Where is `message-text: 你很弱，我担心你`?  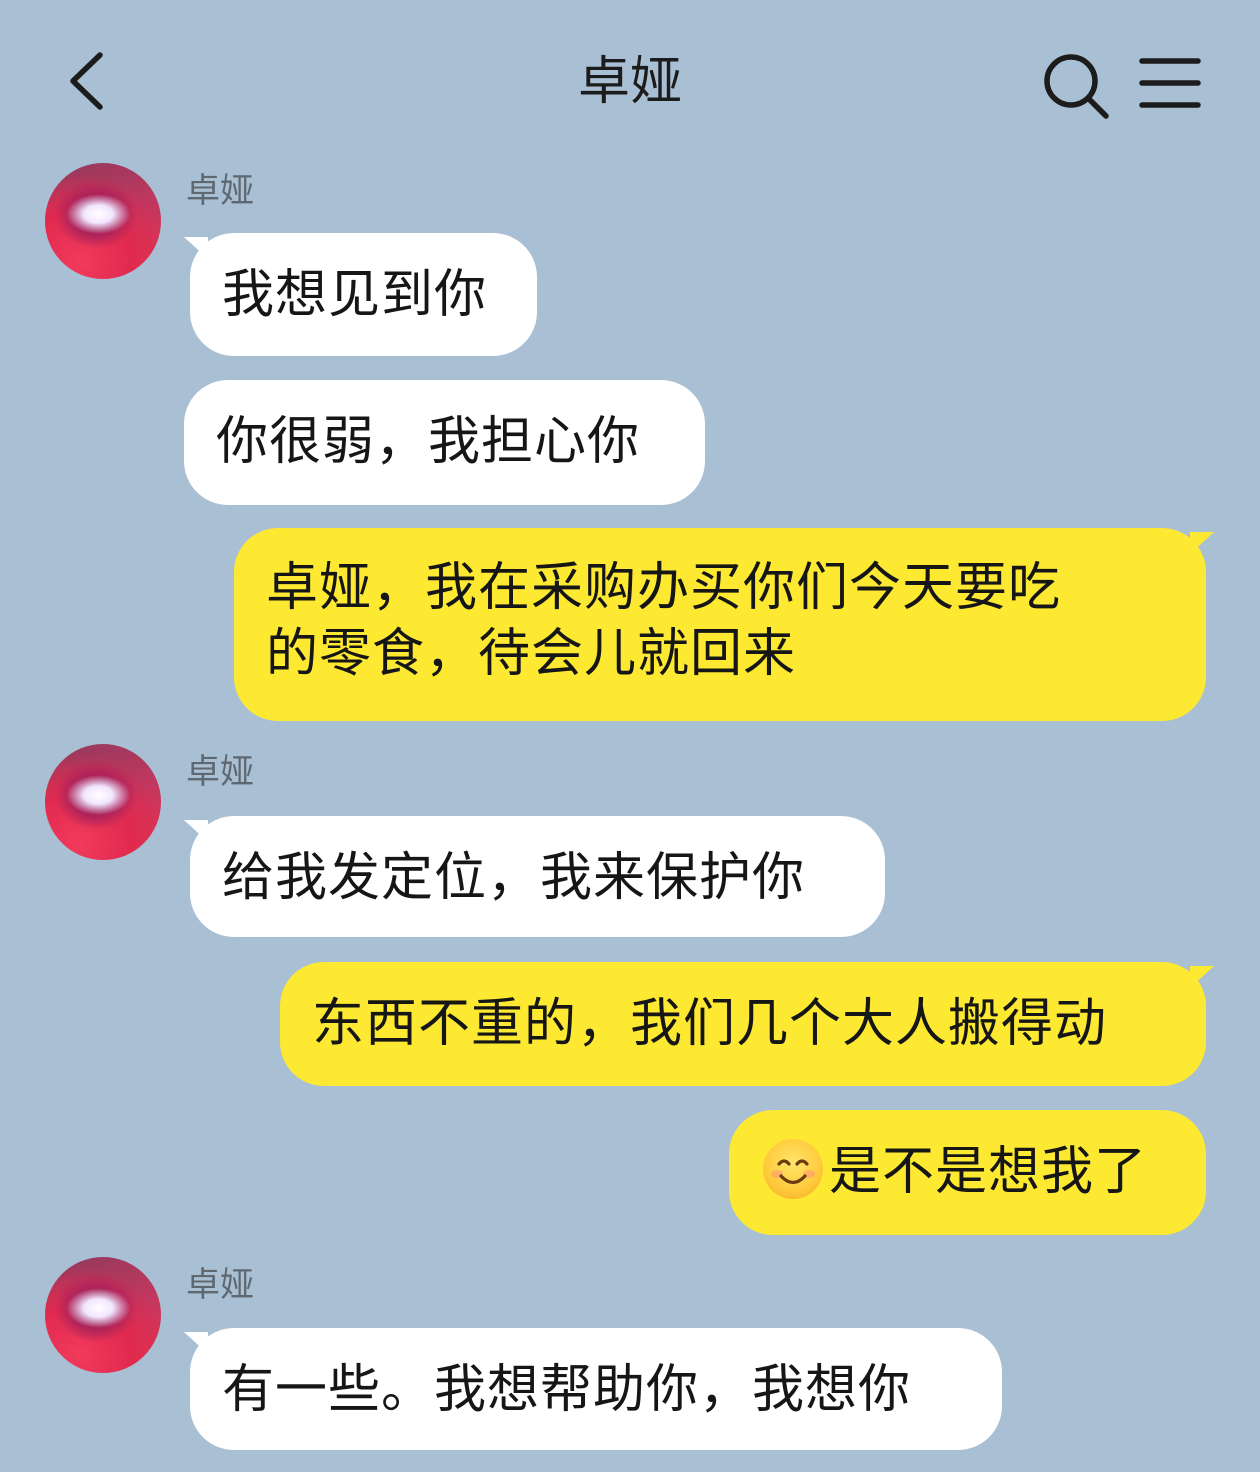
message-text: 你很弱，我担心你 is located at coordinates (428, 442).